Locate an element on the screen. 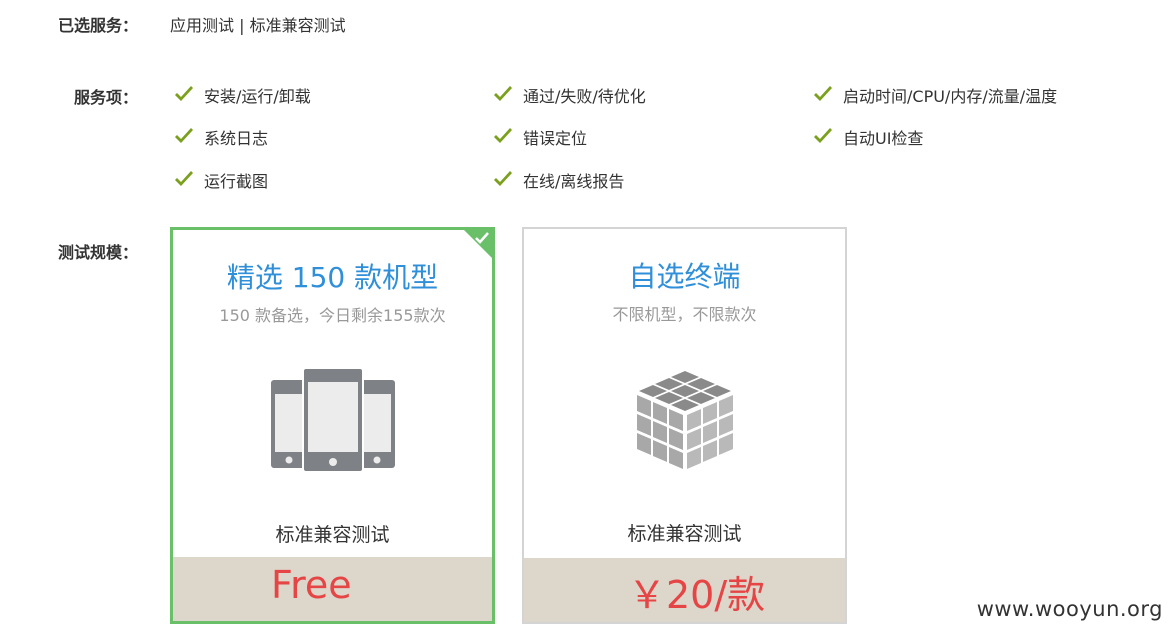  card-title: 精选 150 款机型 is located at coordinates (332, 277).